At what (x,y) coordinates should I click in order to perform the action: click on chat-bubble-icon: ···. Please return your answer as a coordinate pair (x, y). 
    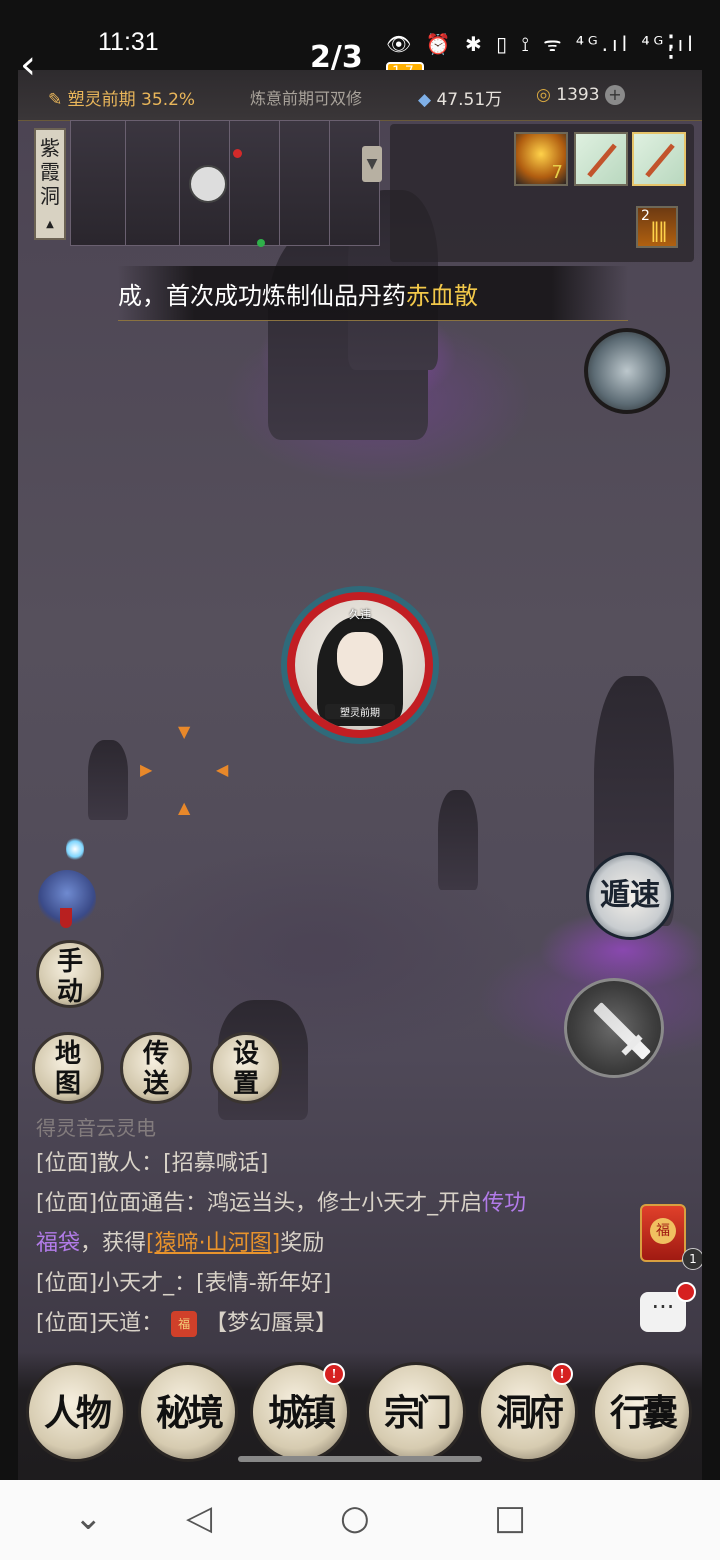
    Looking at the image, I should click on (663, 1307).